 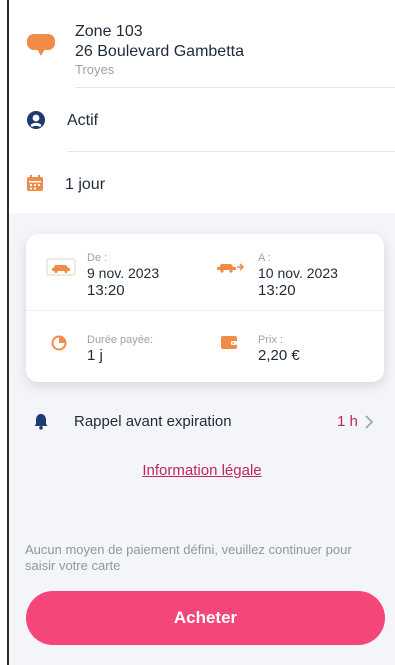 I want to click on bell-icon, so click(x=41, y=421).